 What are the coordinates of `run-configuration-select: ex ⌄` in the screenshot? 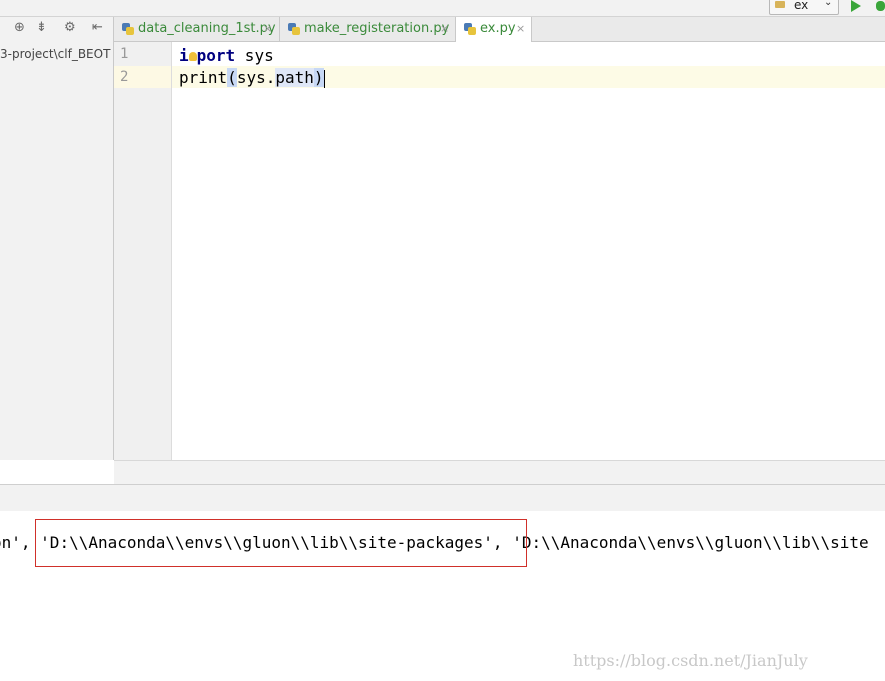 It's located at (804, 7).